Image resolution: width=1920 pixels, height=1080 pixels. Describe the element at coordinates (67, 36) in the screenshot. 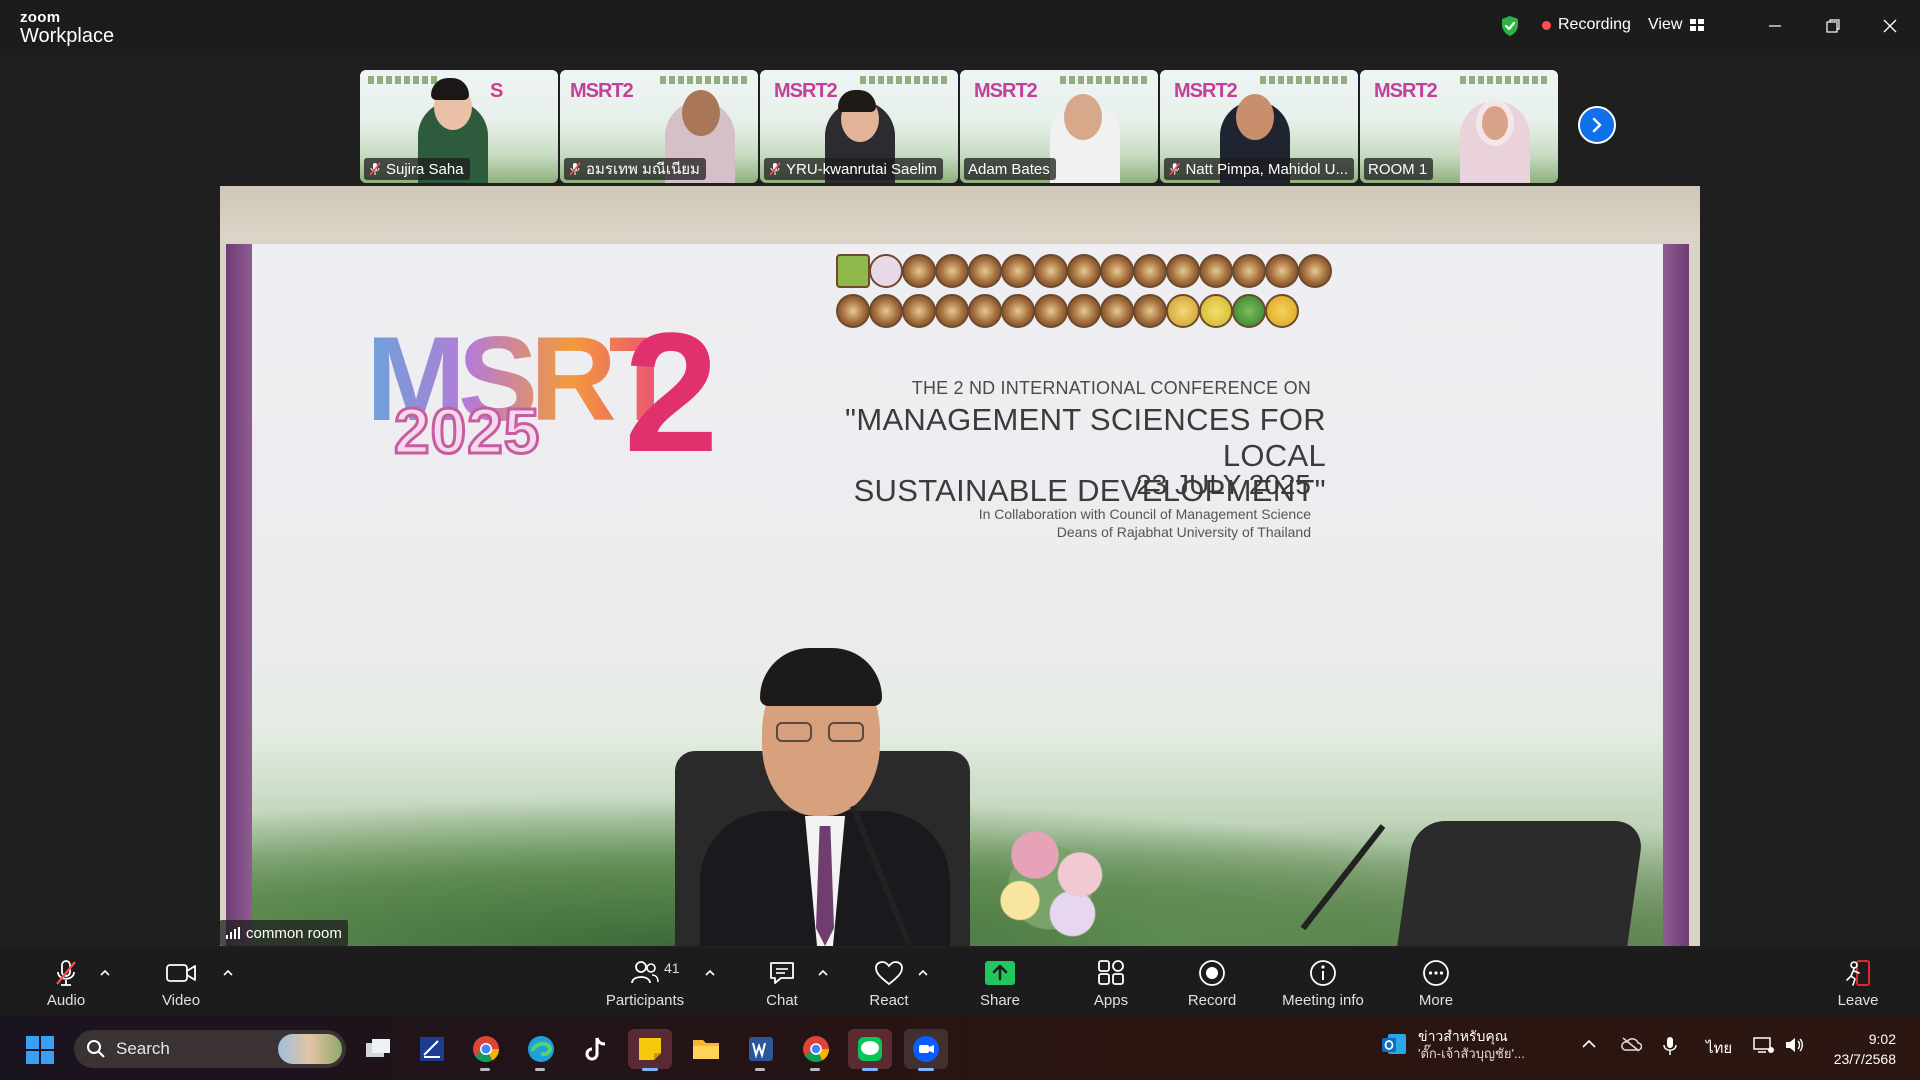

I see `logo-workplace-text: Workplace` at that location.